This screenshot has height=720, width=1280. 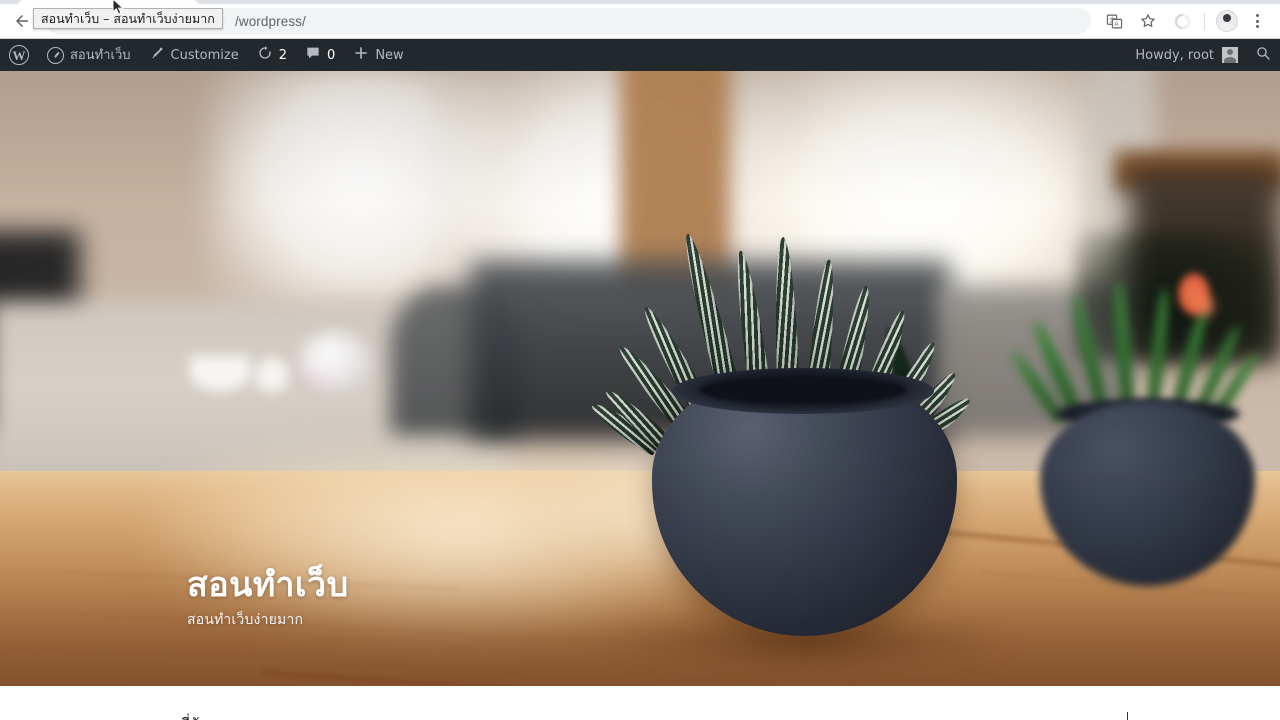 What do you see at coordinates (128, 18) in the screenshot?
I see `tab-title-tooltip: สอนทำเว็บ – สอนทำเว็บง่ายมาก` at bounding box center [128, 18].